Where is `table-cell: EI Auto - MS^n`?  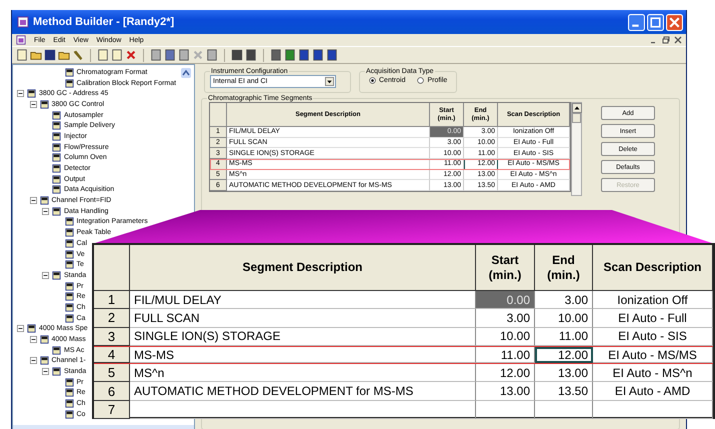 table-cell: EI Auto - MS^n is located at coordinates (653, 373).